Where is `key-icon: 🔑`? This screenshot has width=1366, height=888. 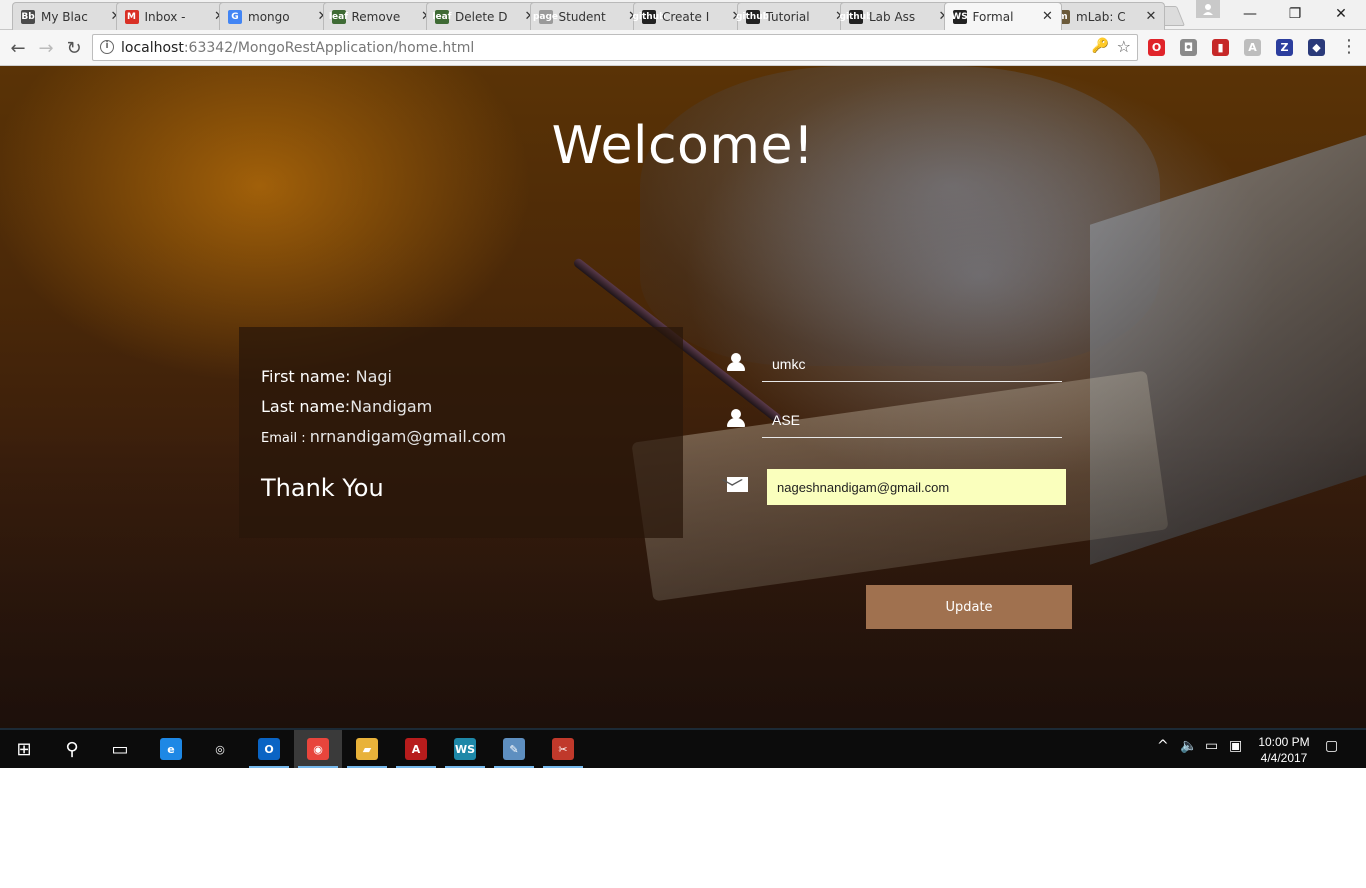 key-icon: 🔑 is located at coordinates (1100, 46).